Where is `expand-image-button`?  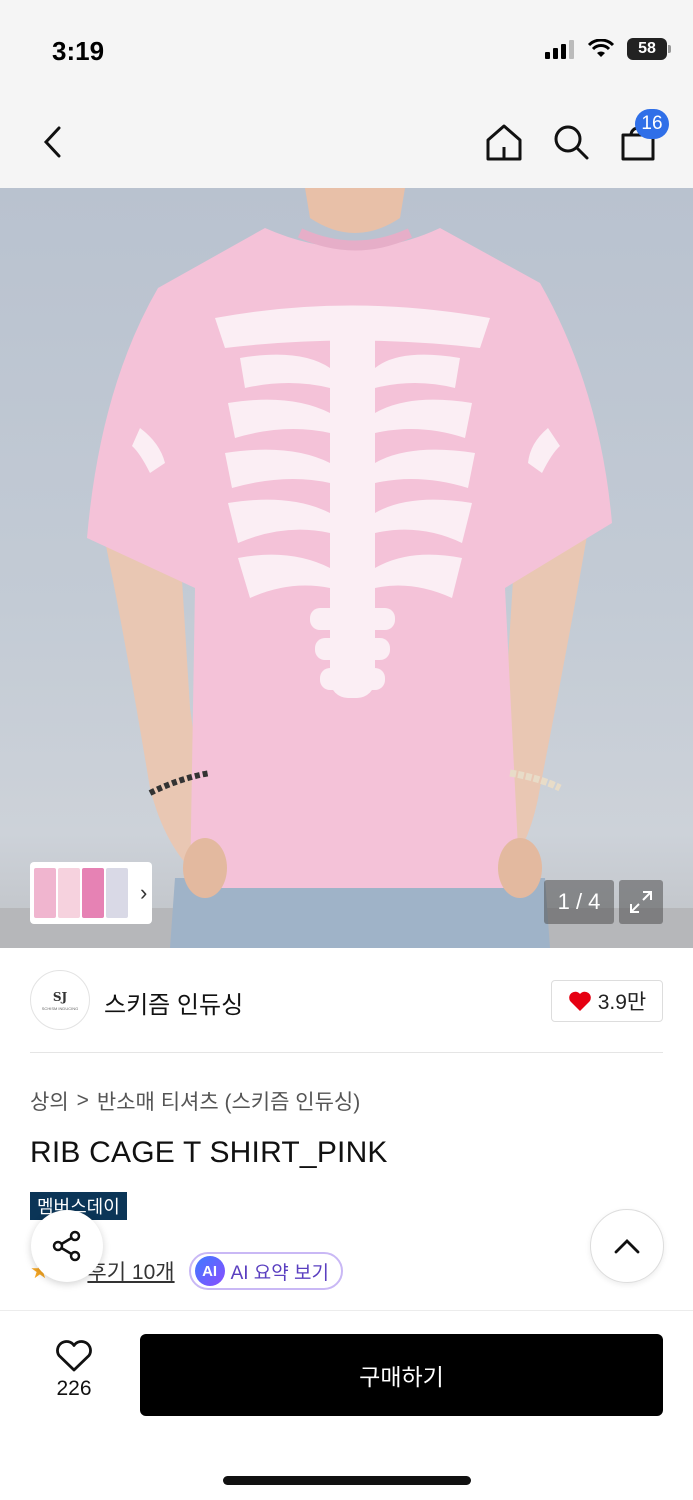
expand-image-button is located at coordinates (641, 902).